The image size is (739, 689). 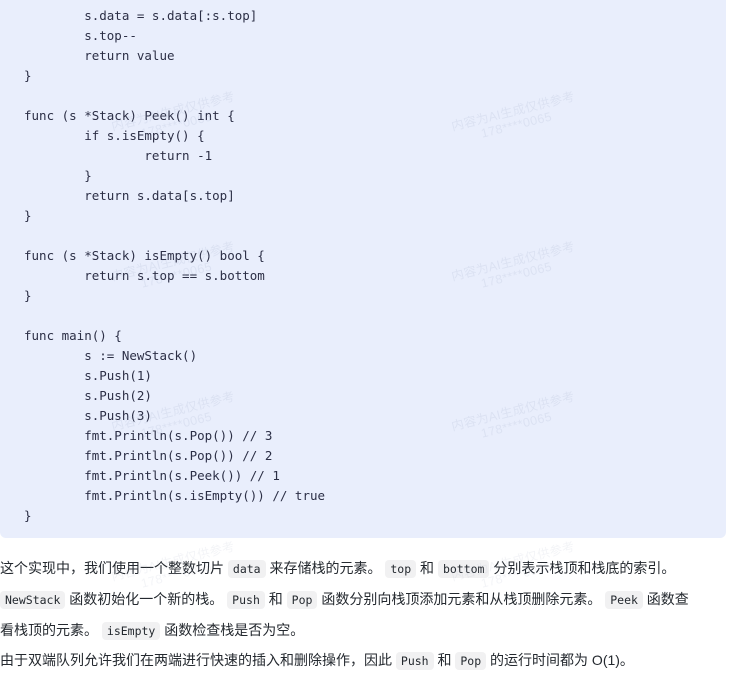 I want to click on inline-code: top, so click(x=401, y=569).